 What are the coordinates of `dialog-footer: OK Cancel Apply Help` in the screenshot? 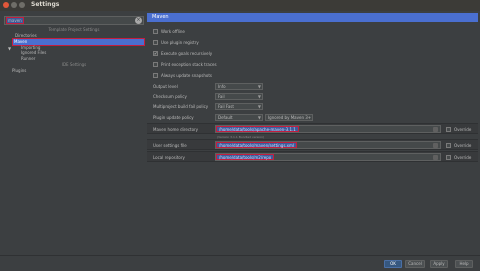 It's located at (240, 263).